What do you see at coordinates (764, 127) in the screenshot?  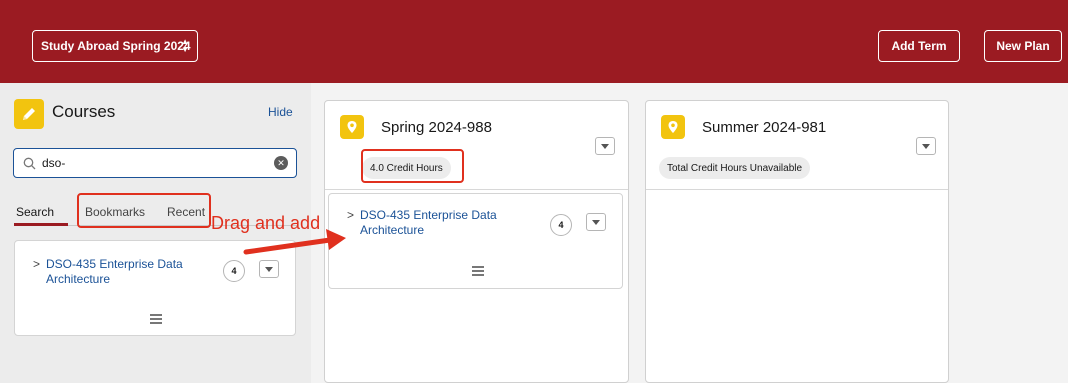 I see `term-title: Summer 2024-981` at bounding box center [764, 127].